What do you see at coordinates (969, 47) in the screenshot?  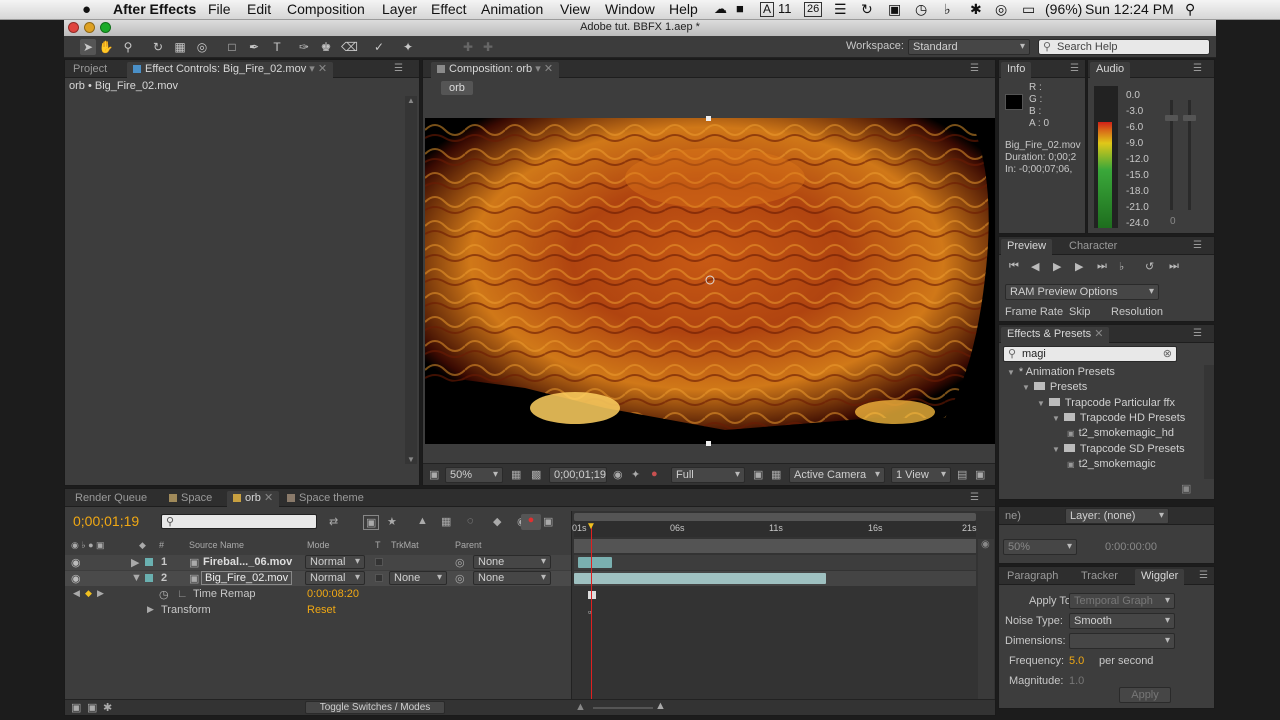 I see `workspace-dropdown: Standard` at bounding box center [969, 47].